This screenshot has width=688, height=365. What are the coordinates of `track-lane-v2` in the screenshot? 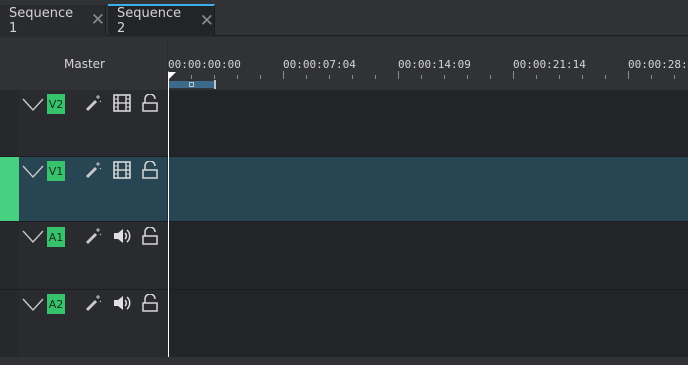 It's located at (428, 123).